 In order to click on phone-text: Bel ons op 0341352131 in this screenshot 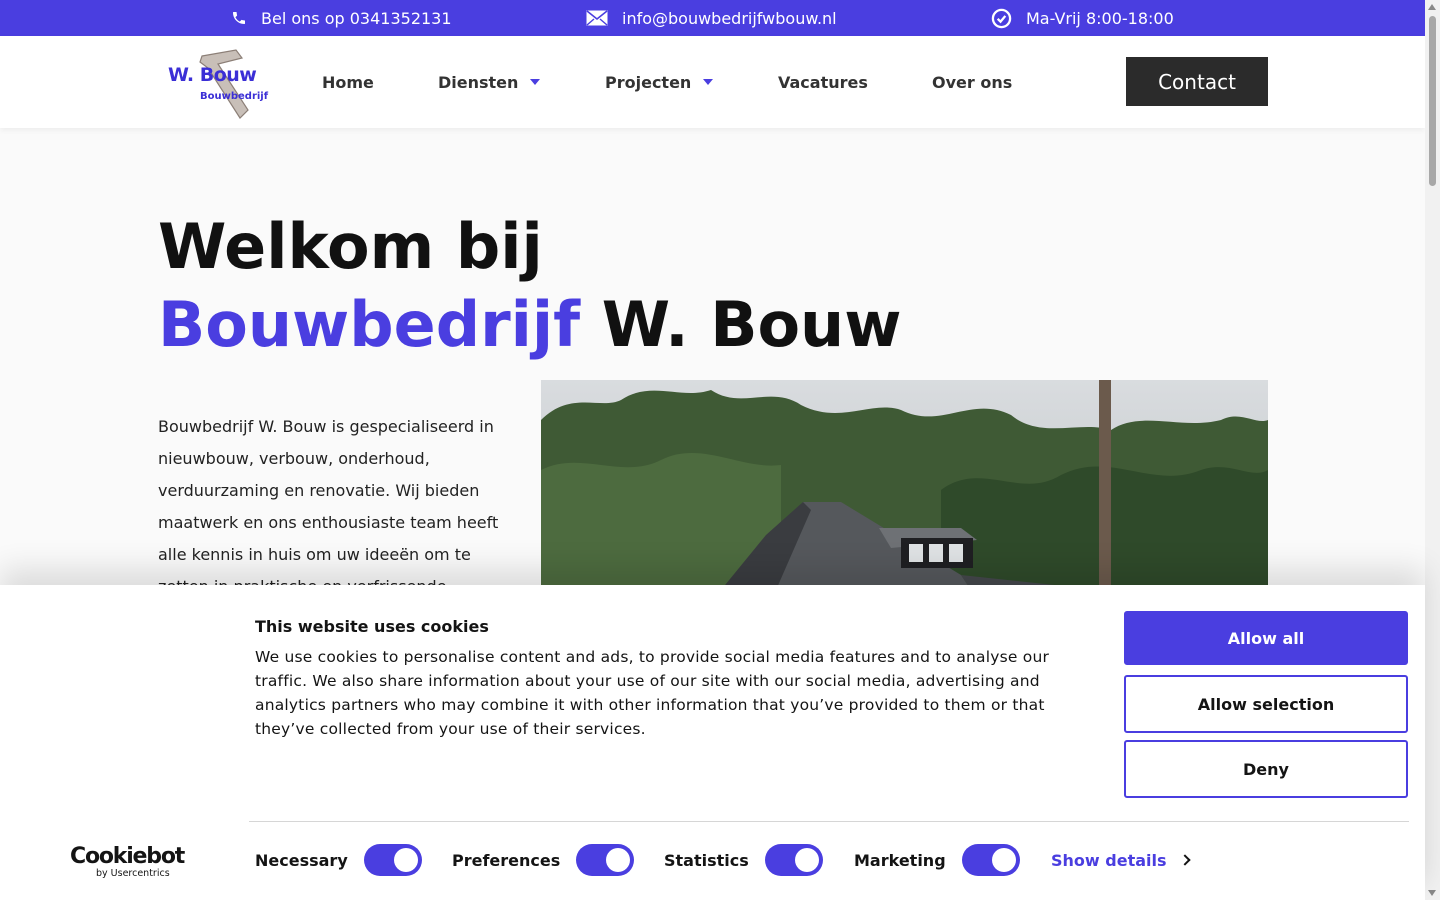, I will do `click(356, 18)`.